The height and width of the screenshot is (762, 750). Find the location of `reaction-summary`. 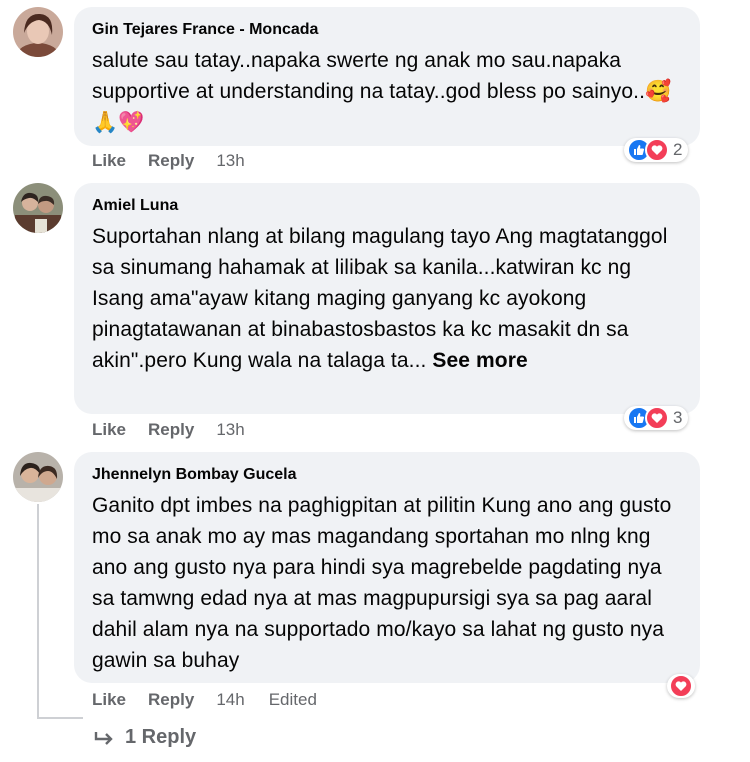

reaction-summary is located at coordinates (681, 686).